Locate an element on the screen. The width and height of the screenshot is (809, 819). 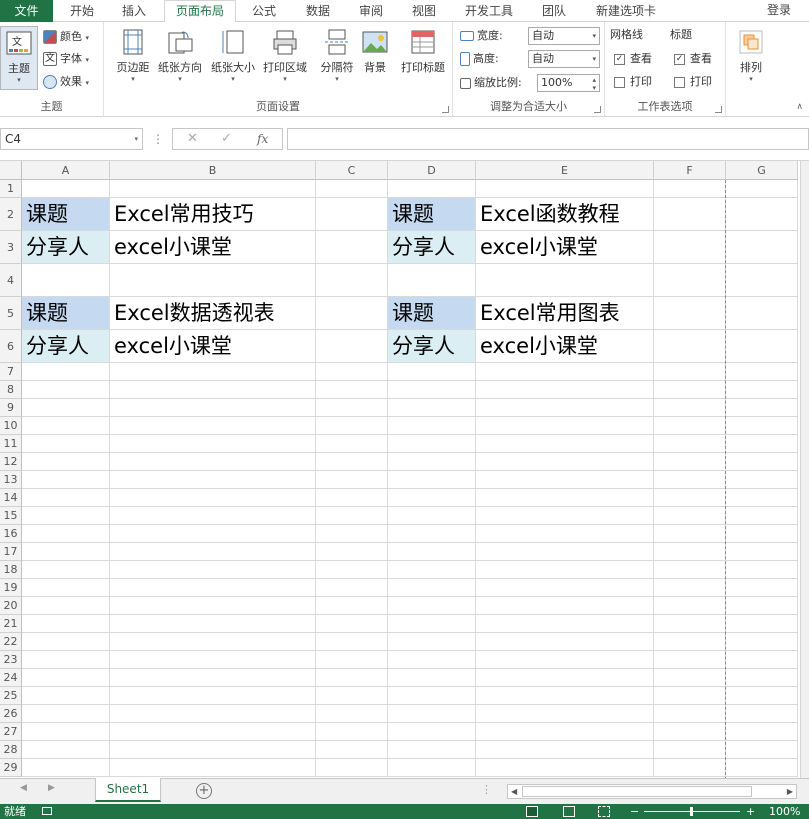
page-setup-launcher-icon is located at coordinates (445, 109).